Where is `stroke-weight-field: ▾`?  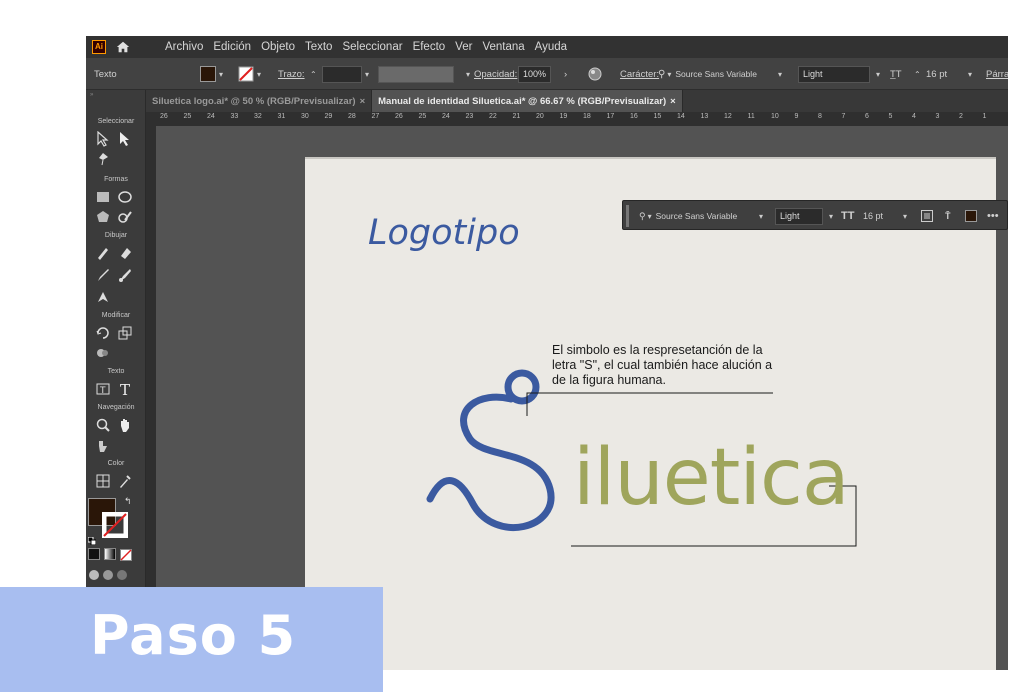
stroke-weight-field: ▾ is located at coordinates (345, 74).